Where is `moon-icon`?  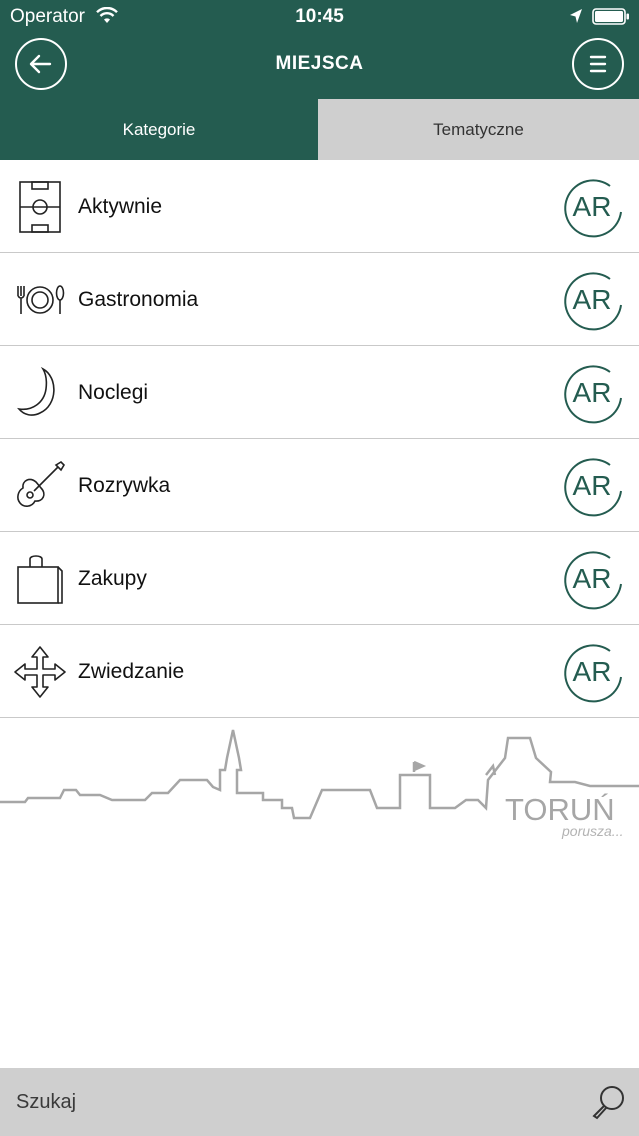
moon-icon is located at coordinates (36, 391).